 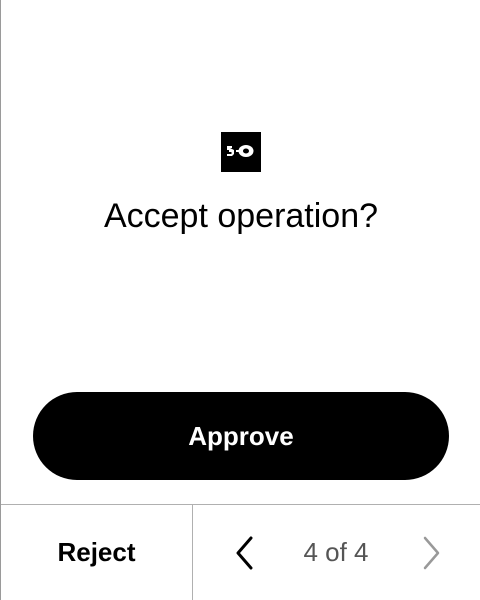 I want to click on approve-button: Approve, so click(x=241, y=436).